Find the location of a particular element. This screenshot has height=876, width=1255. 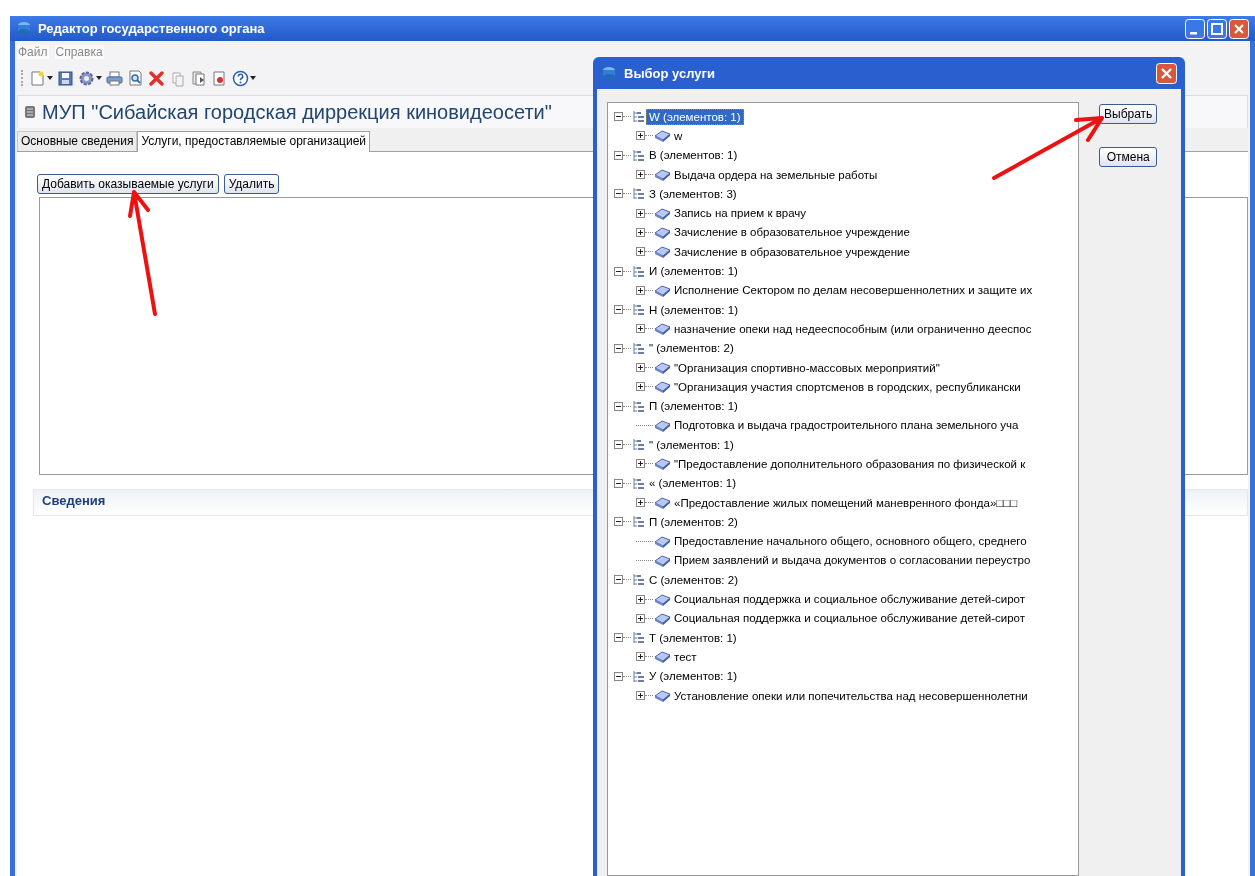

organization-title: МУП "Сибайская городская диррекция киновидеосети" is located at coordinates (297, 112).